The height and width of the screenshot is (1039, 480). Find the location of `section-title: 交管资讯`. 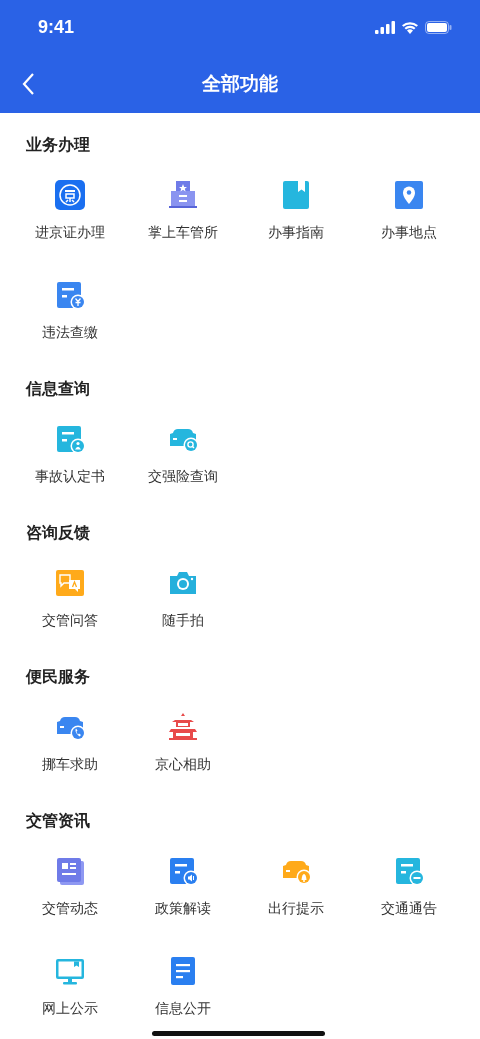

section-title: 交管资讯 is located at coordinates (58, 821).